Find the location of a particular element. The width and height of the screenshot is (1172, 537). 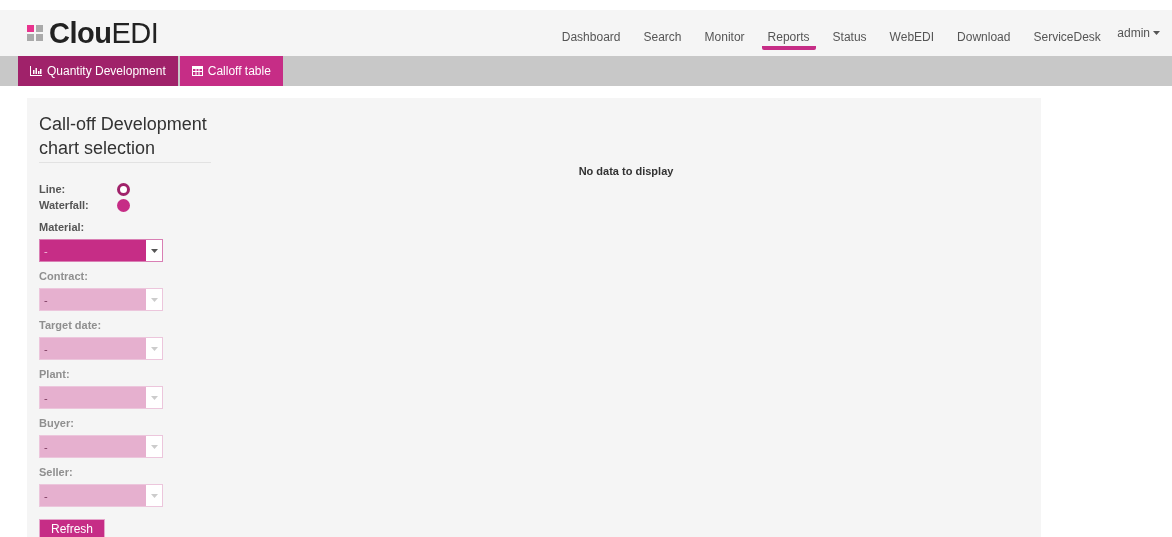

radio-label: Waterfall: is located at coordinates (64, 205).